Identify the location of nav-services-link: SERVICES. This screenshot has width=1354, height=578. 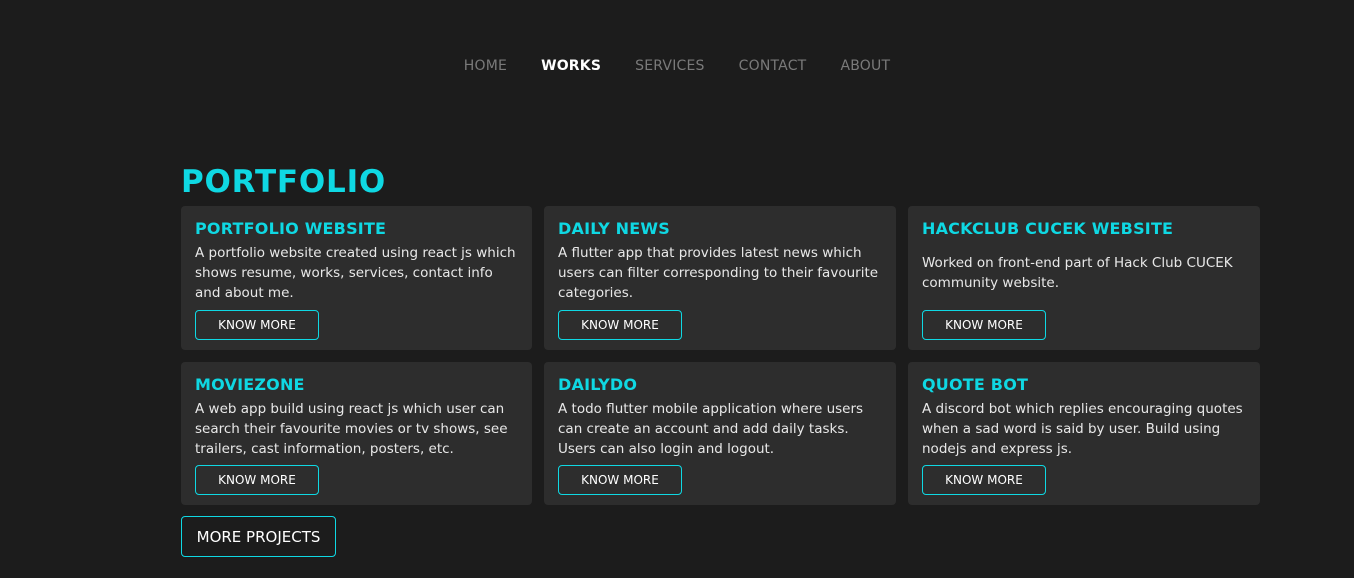
(670, 66).